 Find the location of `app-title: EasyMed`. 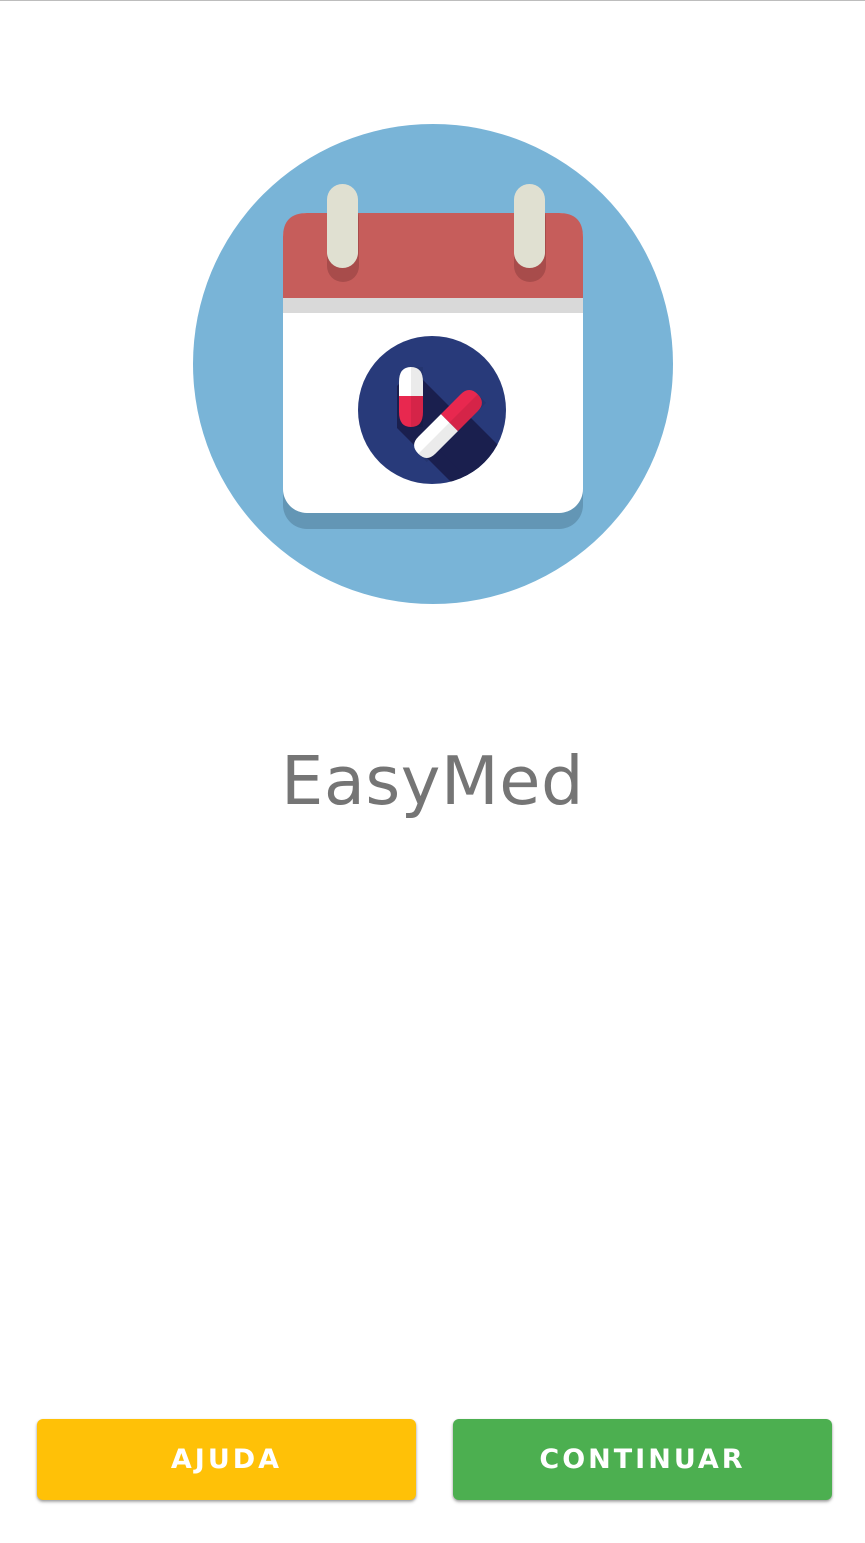

app-title: EasyMed is located at coordinates (432, 781).